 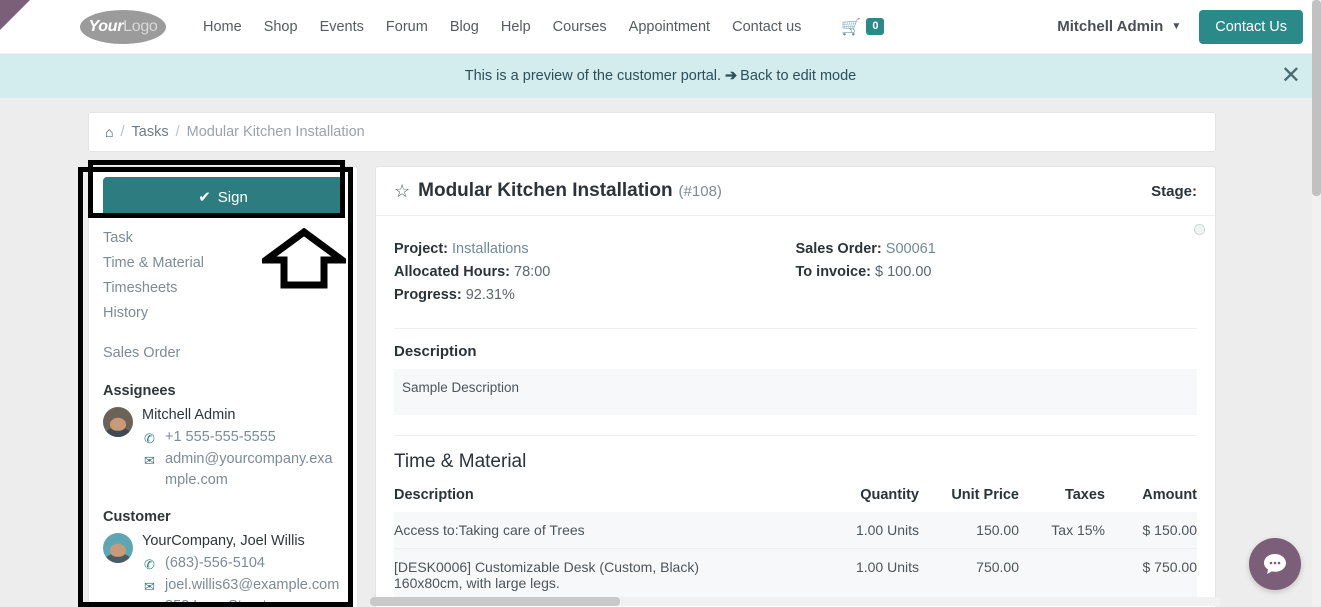 I want to click on nav-item-contact-us: Contact us, so click(x=766, y=27).